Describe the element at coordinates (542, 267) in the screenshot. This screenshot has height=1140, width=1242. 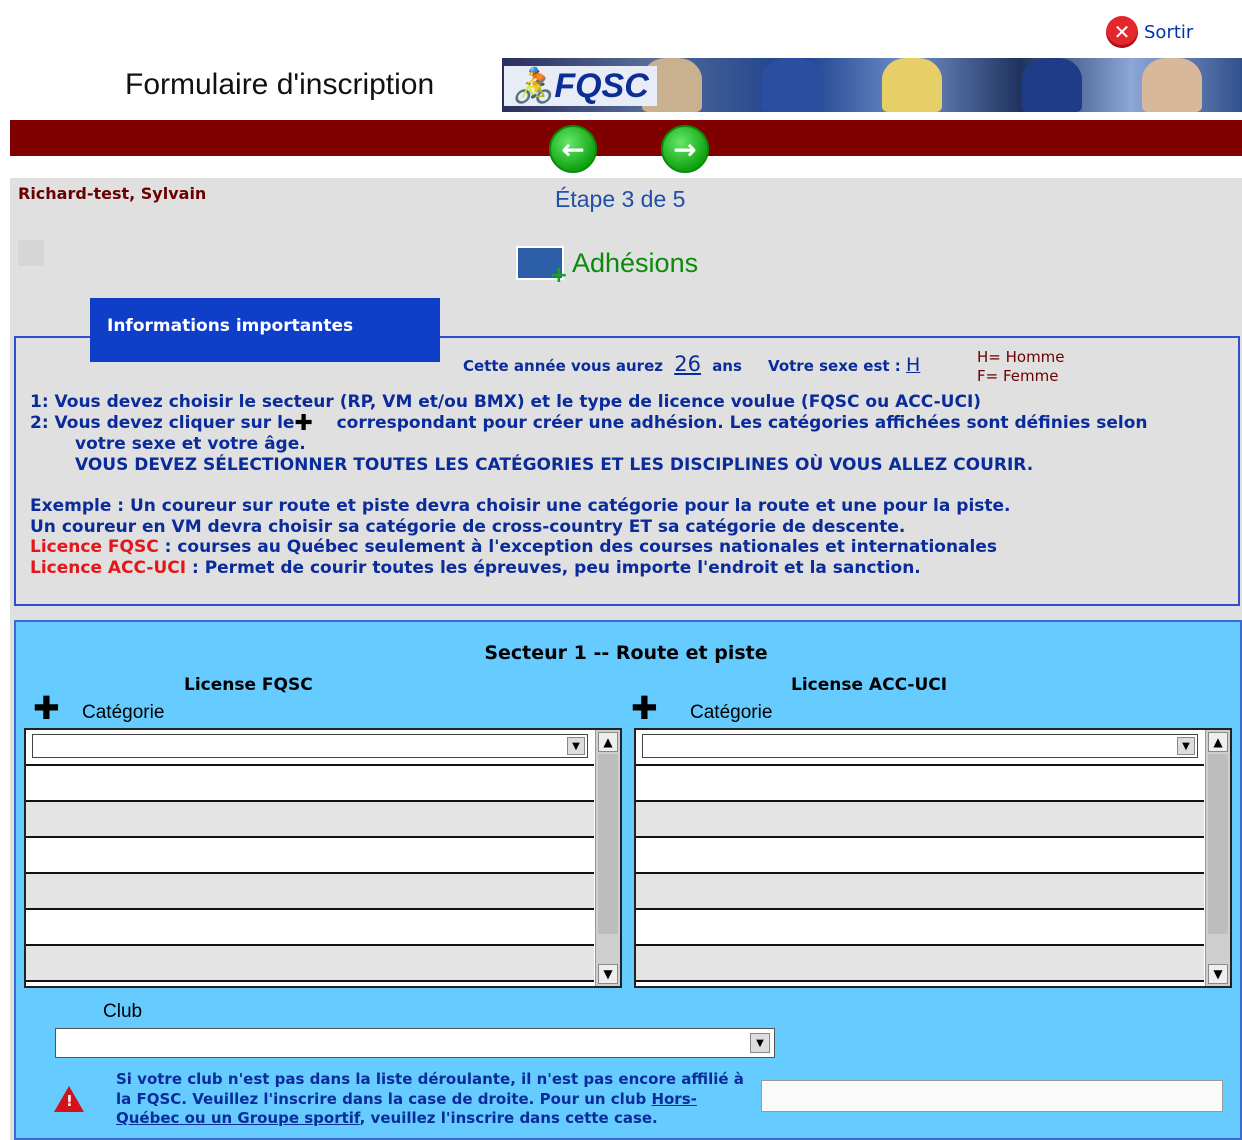
I see `membership-card-icon` at that location.